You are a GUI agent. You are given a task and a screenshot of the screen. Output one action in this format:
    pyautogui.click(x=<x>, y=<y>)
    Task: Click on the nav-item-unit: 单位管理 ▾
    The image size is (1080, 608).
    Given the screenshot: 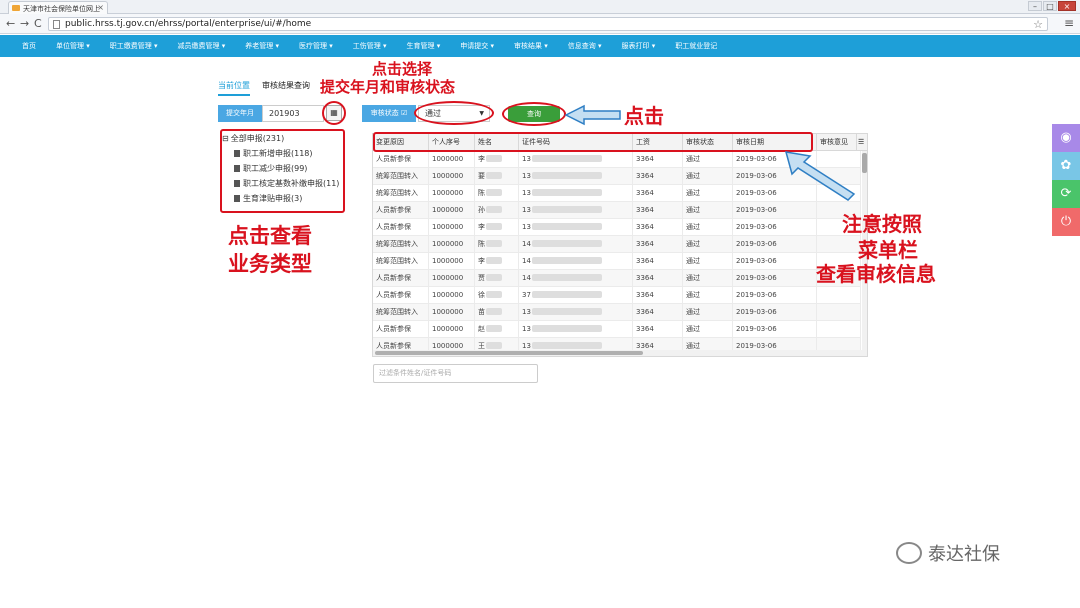 What is the action you would take?
    pyautogui.click(x=73, y=46)
    